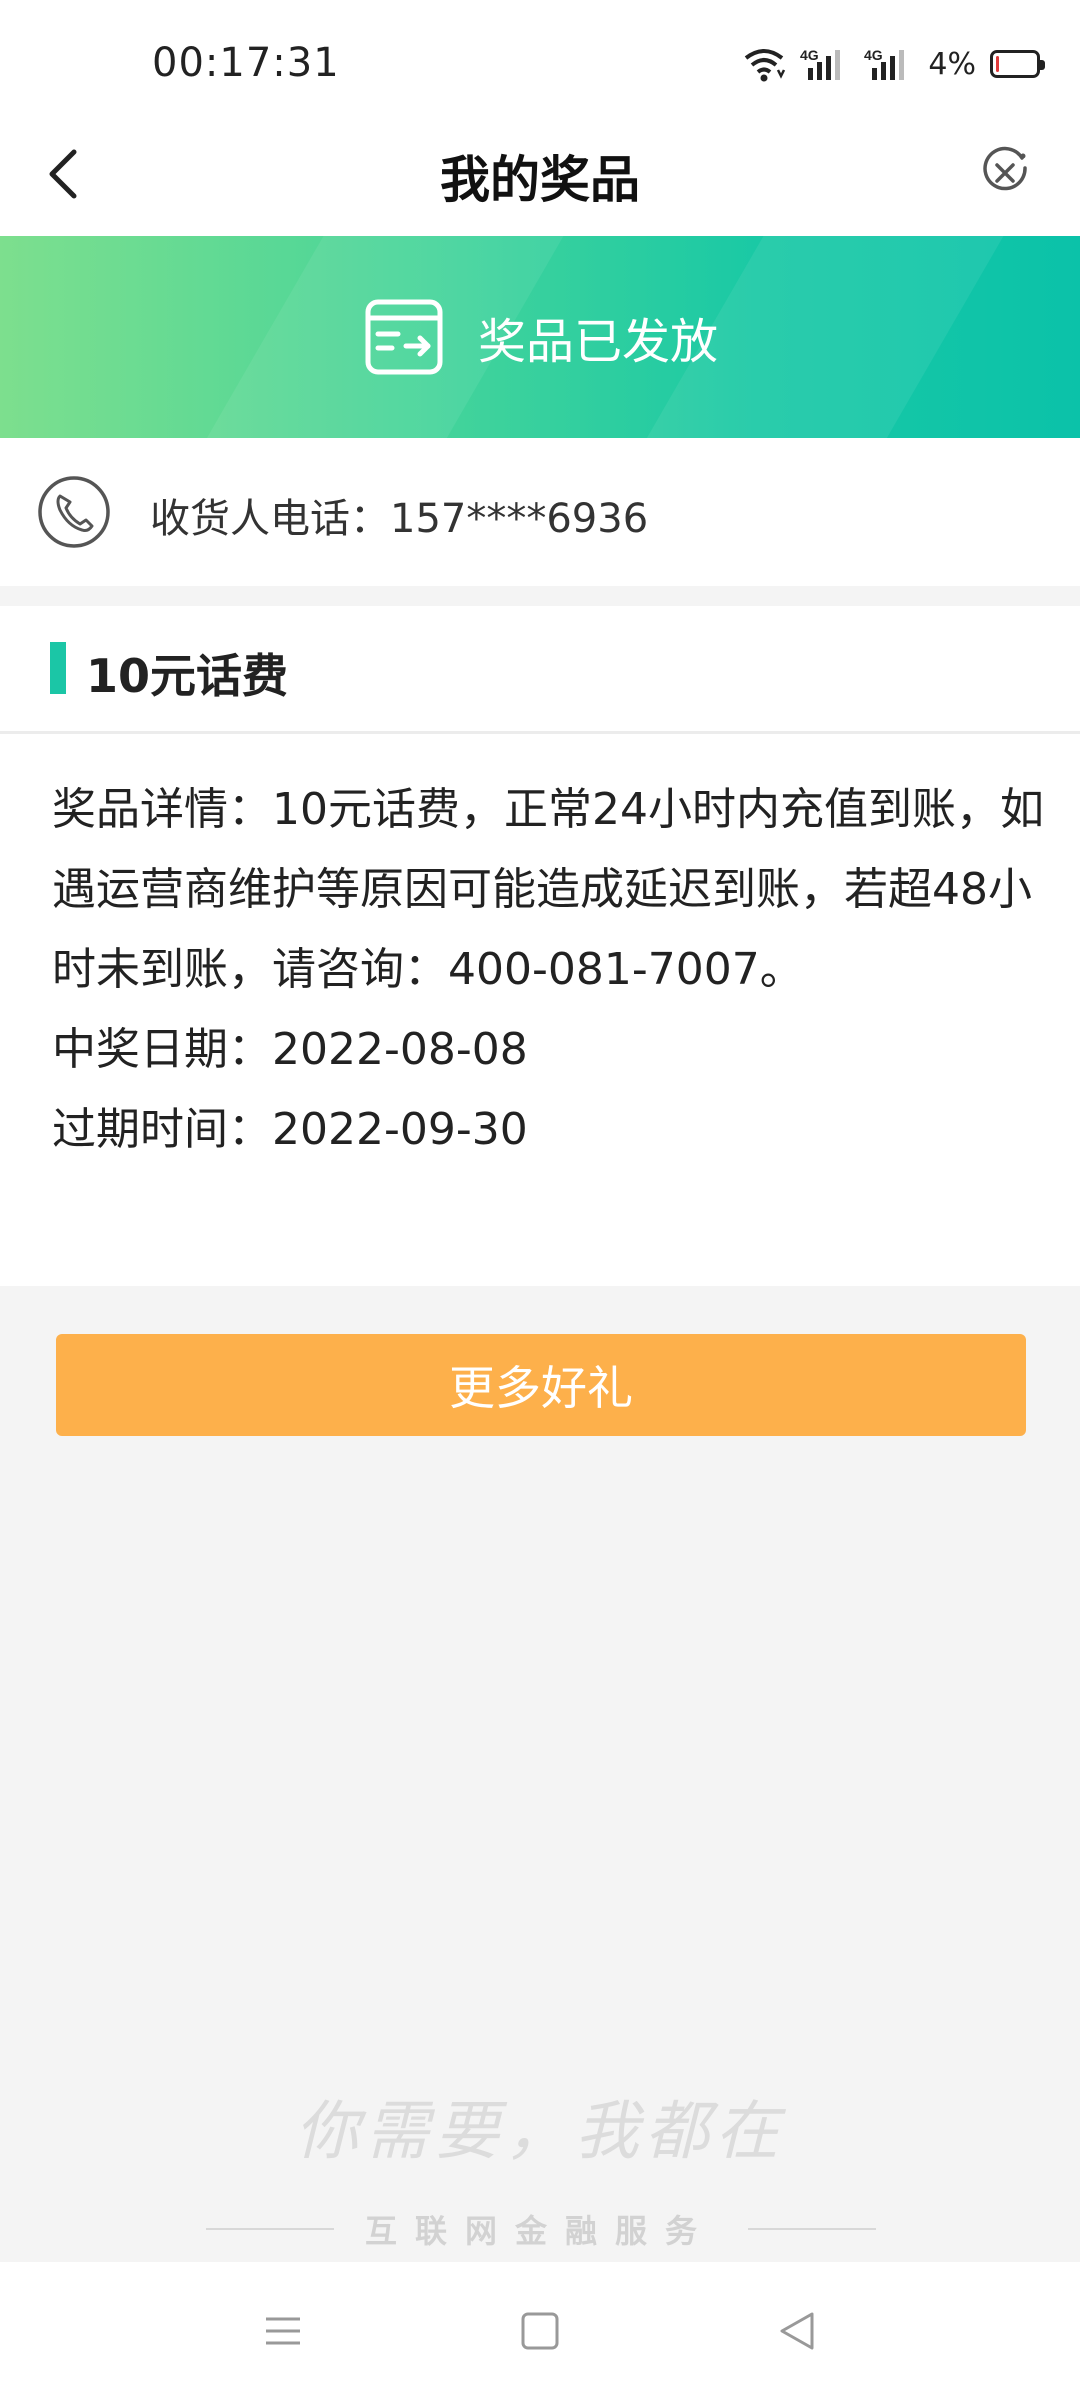  I want to click on expire-date: 过期时间：2022-09-30, so click(290, 1129).